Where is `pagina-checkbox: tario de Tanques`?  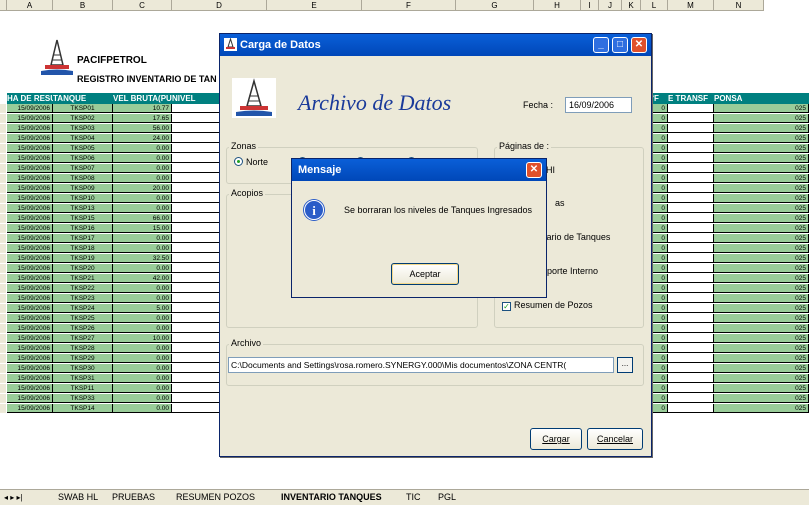
pagina-checkbox: tario de Tanques is located at coordinates (577, 237).